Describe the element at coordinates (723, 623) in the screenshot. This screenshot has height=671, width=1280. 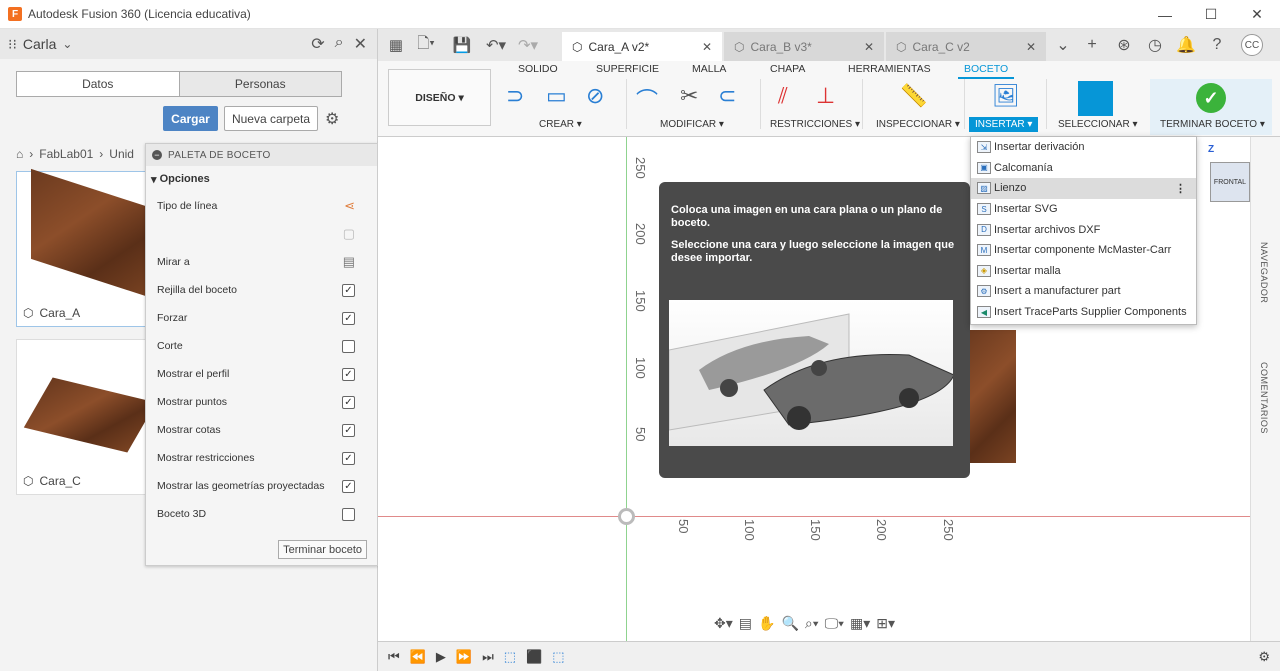
I see `orbit-icon: ✥▾` at that location.